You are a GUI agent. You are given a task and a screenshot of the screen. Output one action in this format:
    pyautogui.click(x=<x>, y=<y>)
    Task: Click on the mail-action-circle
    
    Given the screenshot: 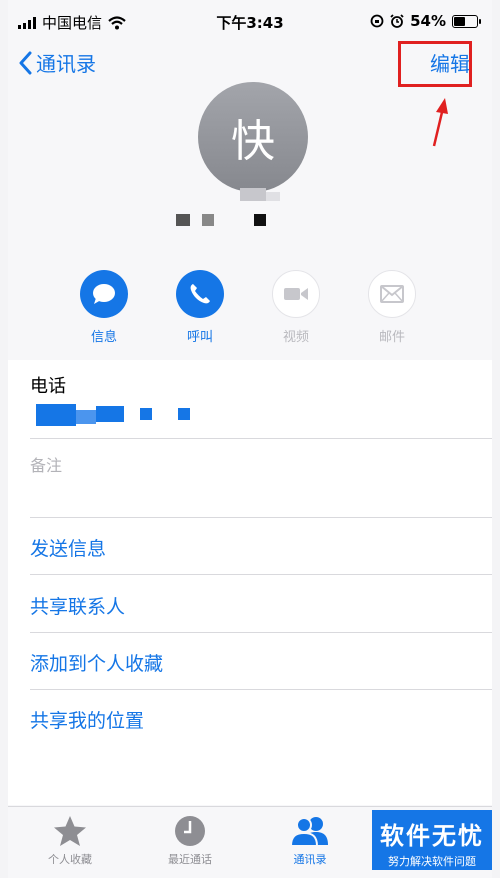 What is the action you would take?
    pyautogui.click(x=392, y=294)
    